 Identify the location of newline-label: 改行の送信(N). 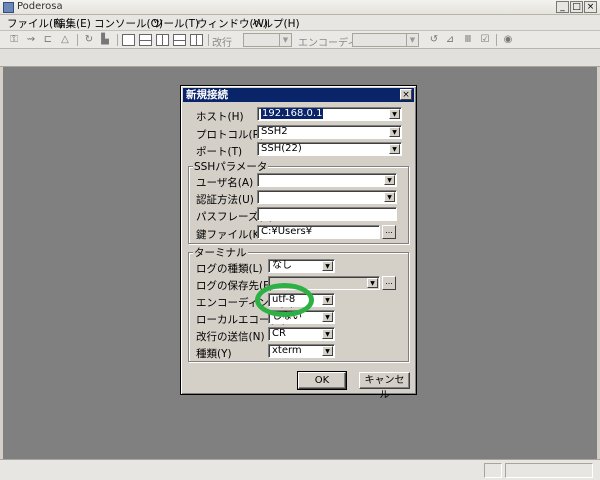
(230, 337).